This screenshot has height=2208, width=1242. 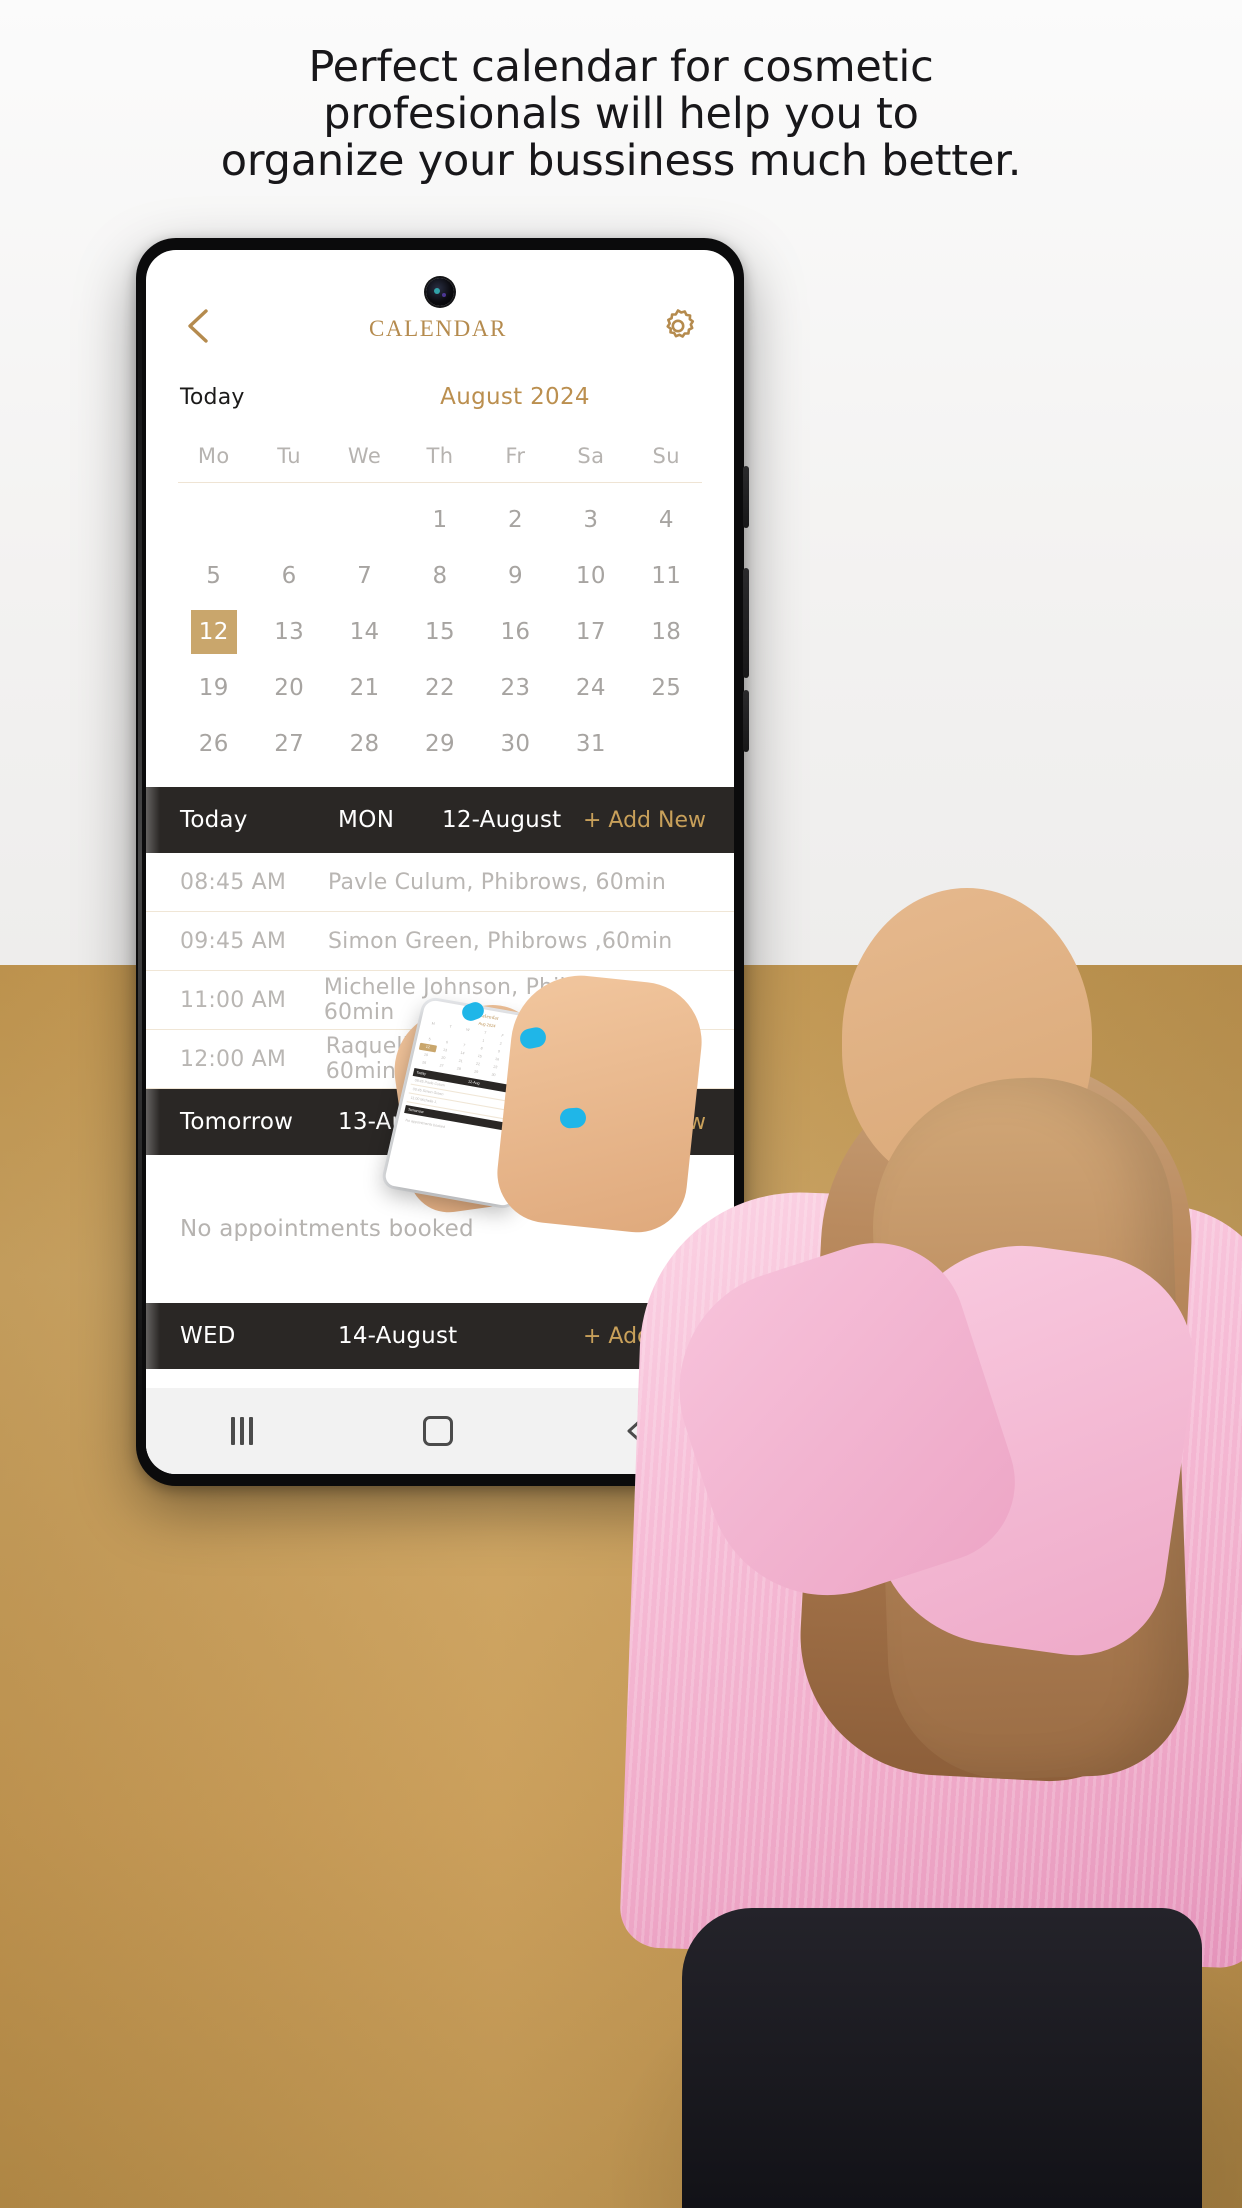 What do you see at coordinates (590, 744) in the screenshot?
I see `calendar-day: 31` at bounding box center [590, 744].